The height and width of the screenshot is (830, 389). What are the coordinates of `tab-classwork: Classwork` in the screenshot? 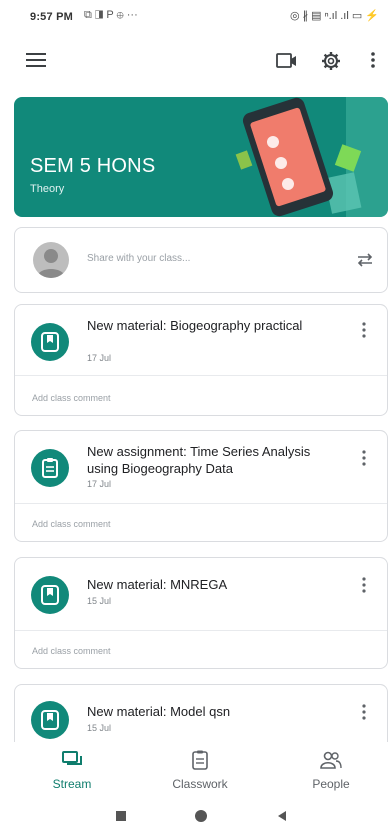 It's located at (200, 770).